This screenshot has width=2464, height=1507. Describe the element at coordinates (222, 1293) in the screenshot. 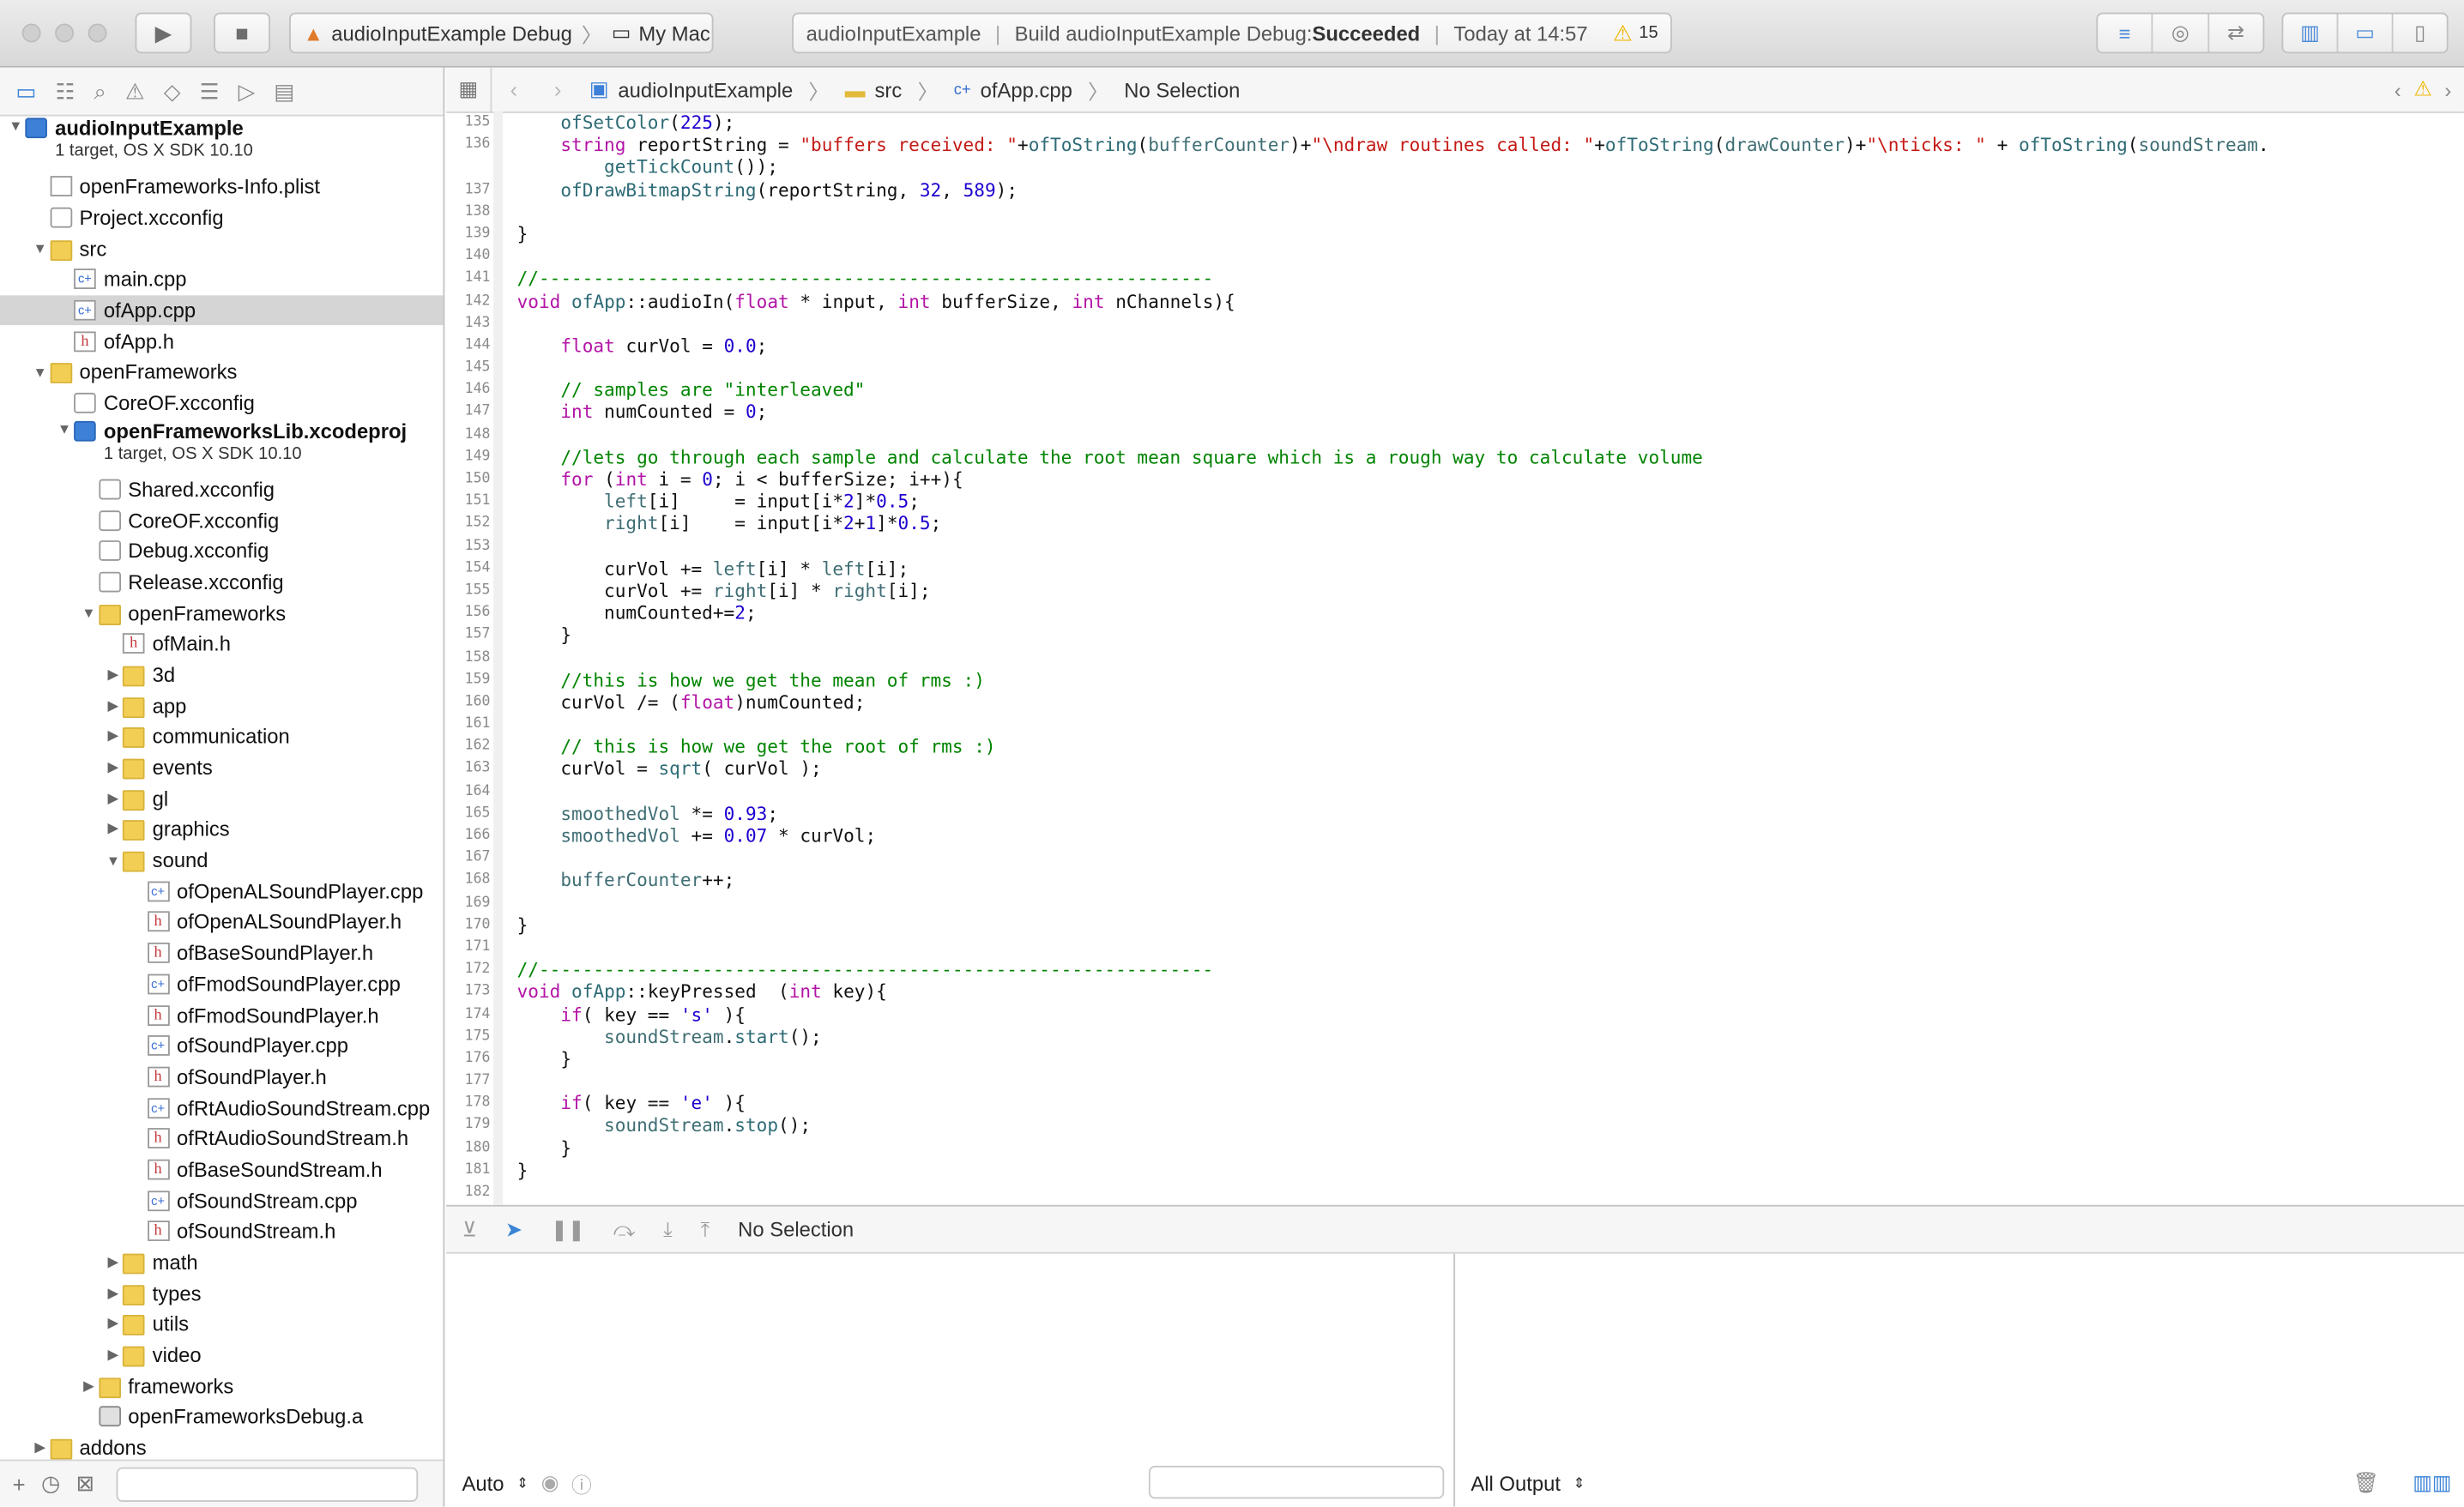

I see `navigator-item: ▶ types` at that location.